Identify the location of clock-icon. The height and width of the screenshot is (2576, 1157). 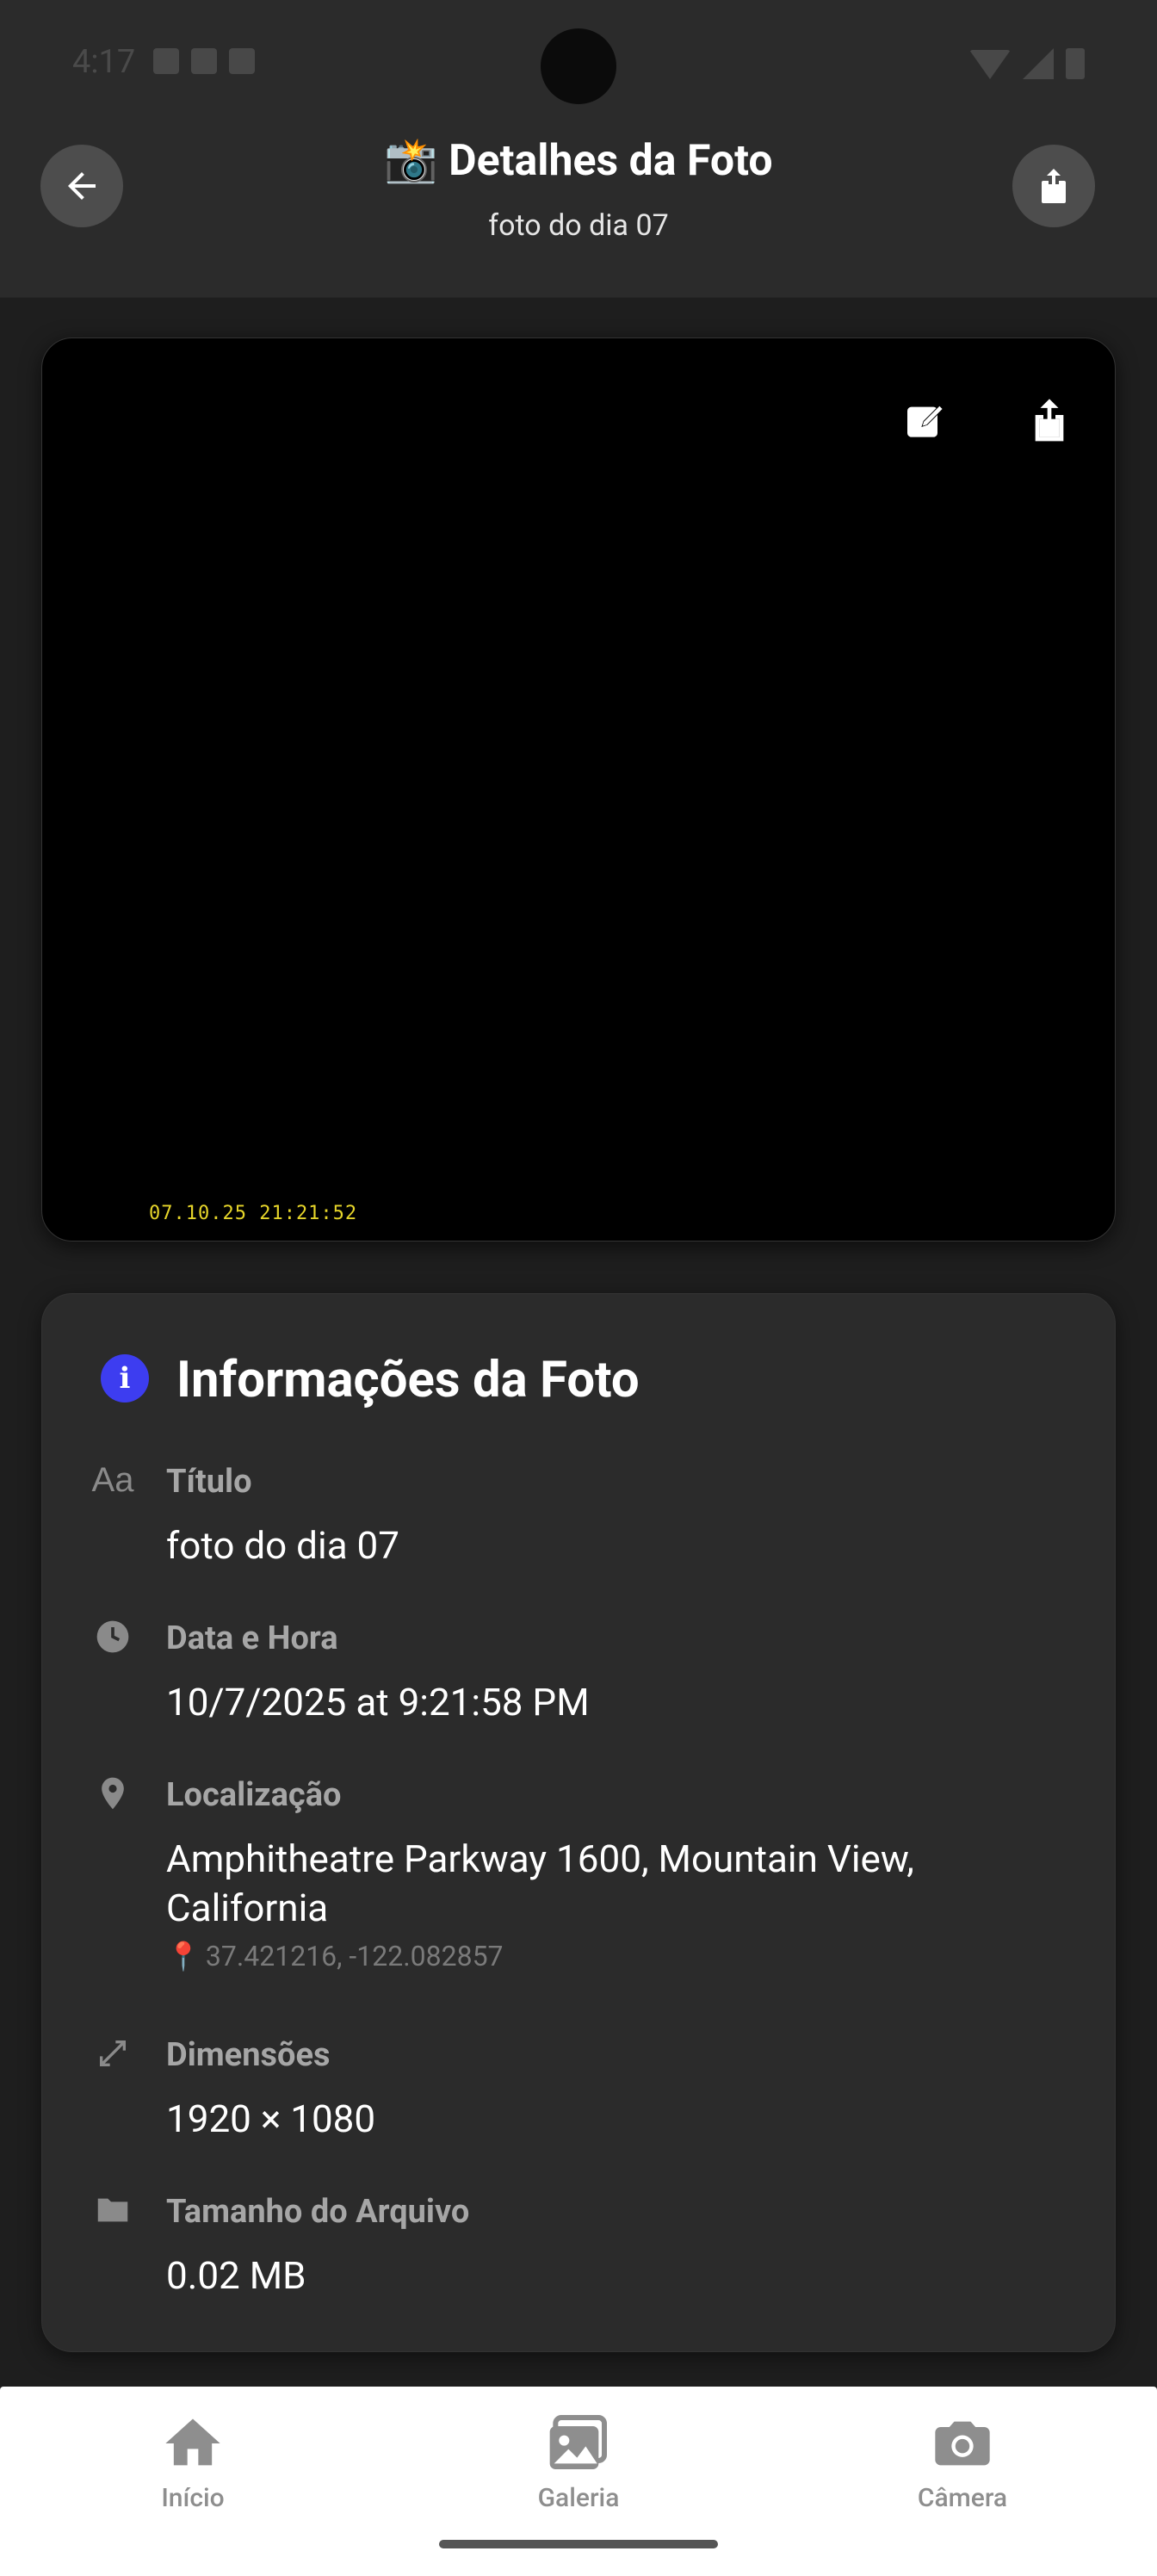
(113, 1637).